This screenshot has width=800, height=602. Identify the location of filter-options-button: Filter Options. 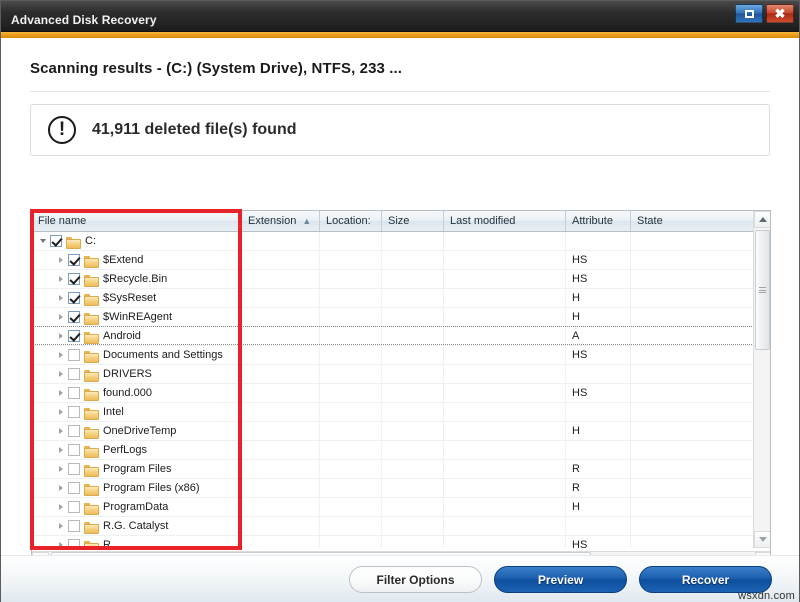
(415, 579).